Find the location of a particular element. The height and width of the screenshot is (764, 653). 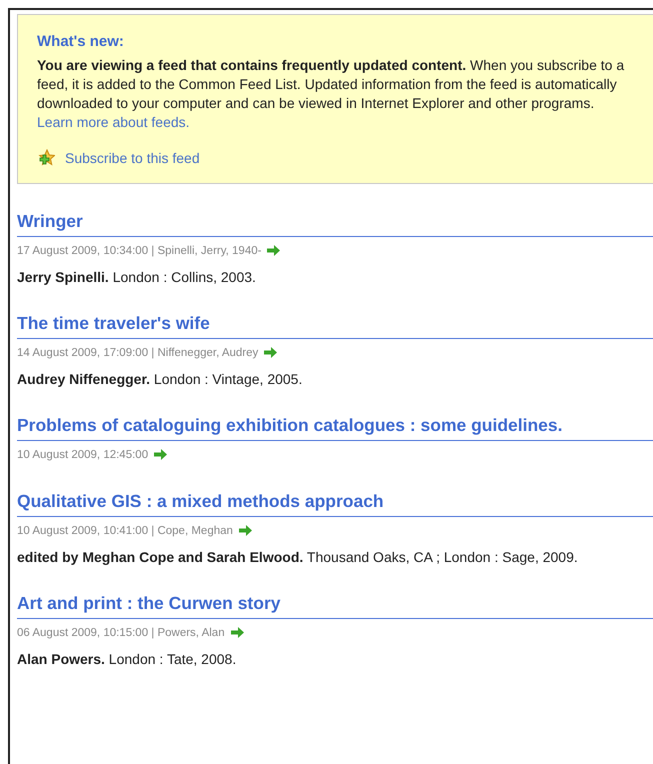

entry-date-author: 10 August 2009, 10:41:00 | Cope, Meghan is located at coordinates (125, 530).